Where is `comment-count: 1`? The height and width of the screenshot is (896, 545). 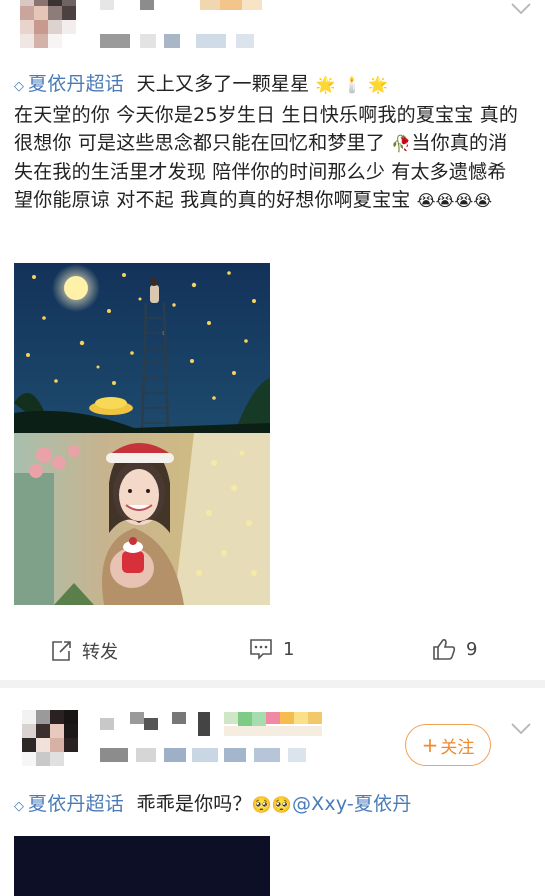 comment-count: 1 is located at coordinates (289, 649).